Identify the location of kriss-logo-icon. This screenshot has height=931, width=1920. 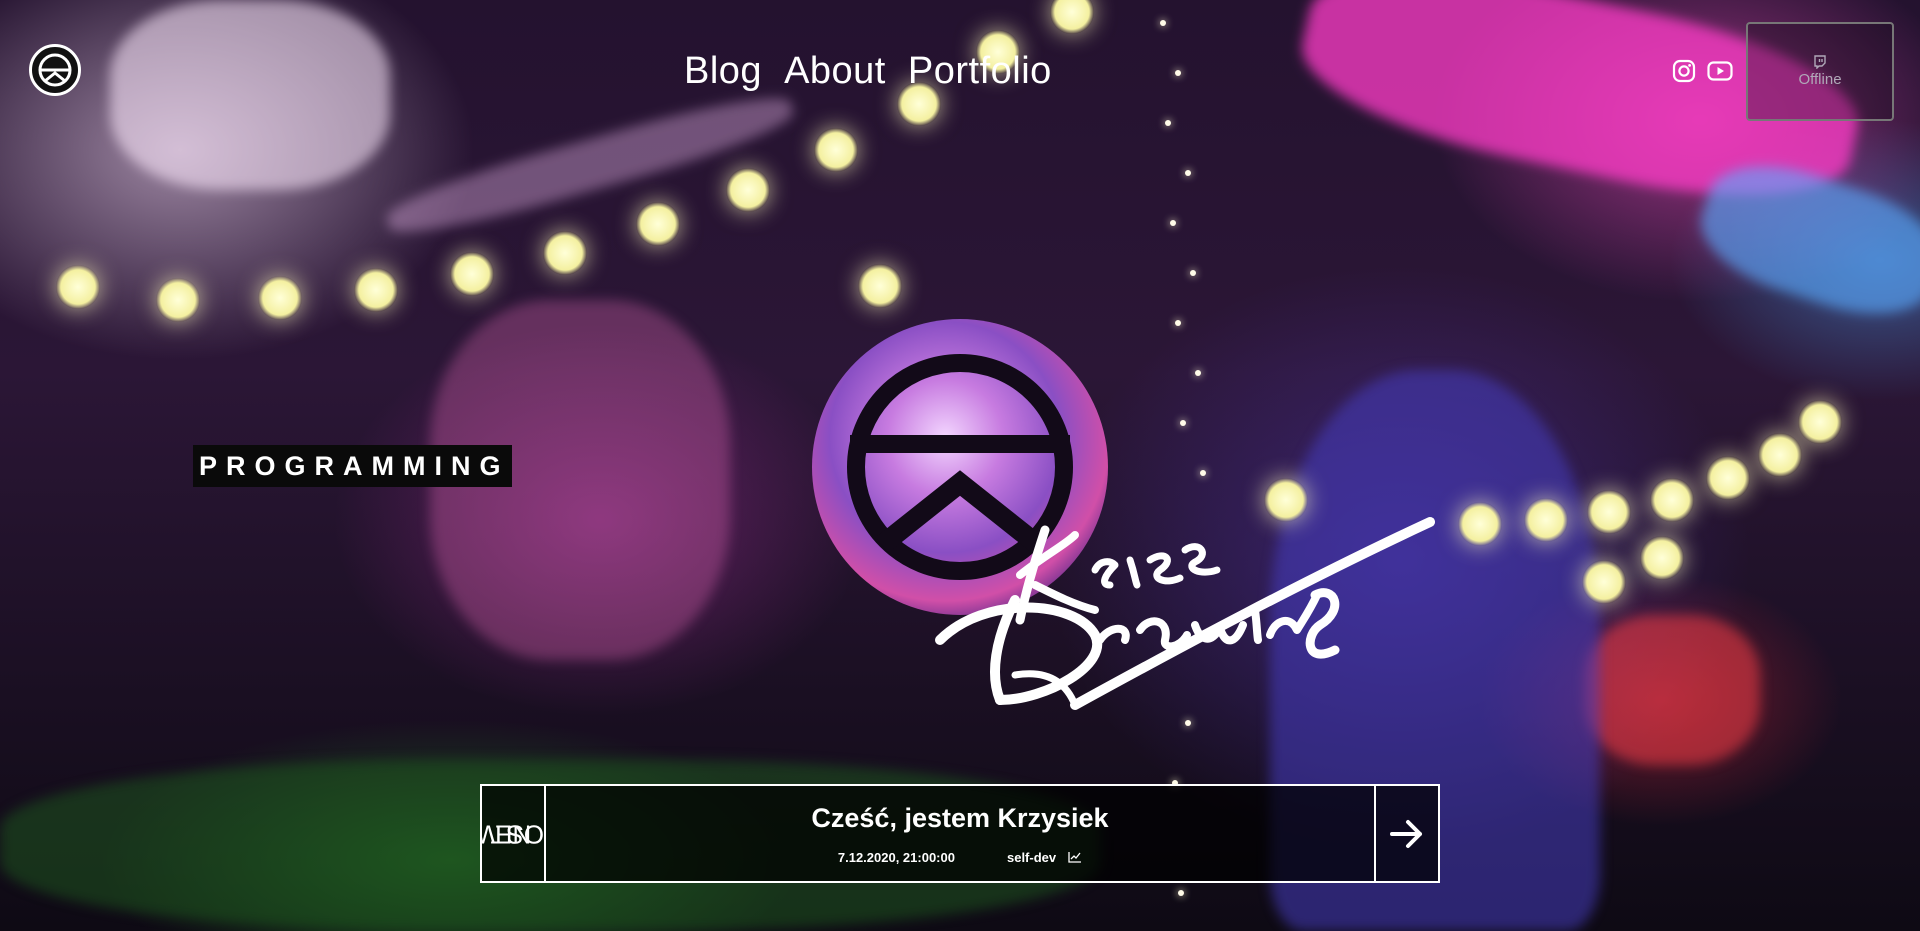
(55, 70).